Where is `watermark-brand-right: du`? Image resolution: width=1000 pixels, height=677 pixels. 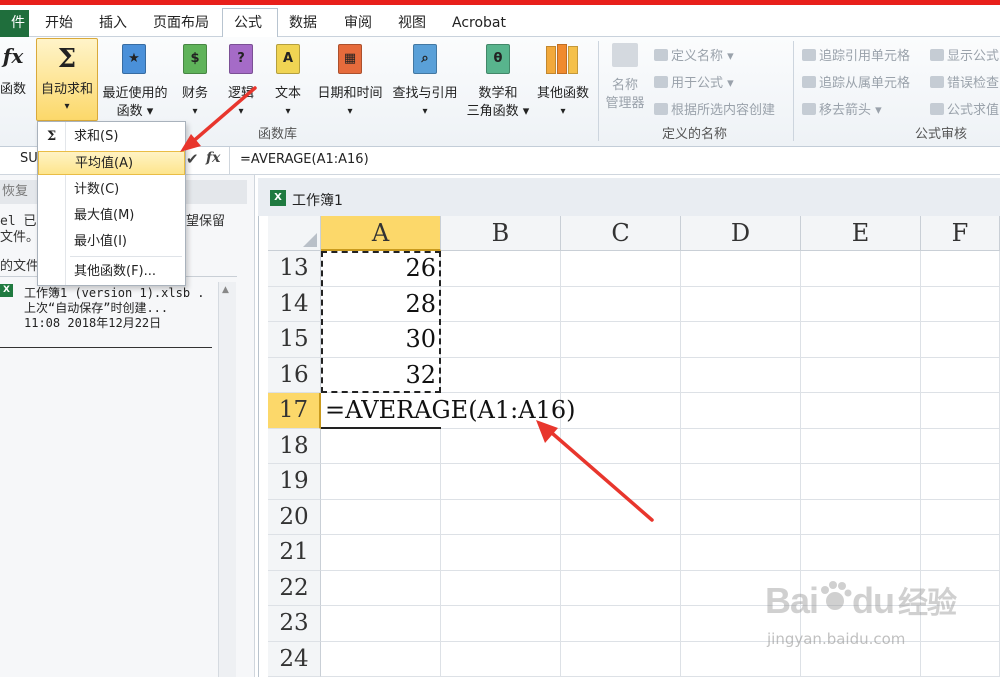
watermark-brand-right: du is located at coordinates (873, 600).